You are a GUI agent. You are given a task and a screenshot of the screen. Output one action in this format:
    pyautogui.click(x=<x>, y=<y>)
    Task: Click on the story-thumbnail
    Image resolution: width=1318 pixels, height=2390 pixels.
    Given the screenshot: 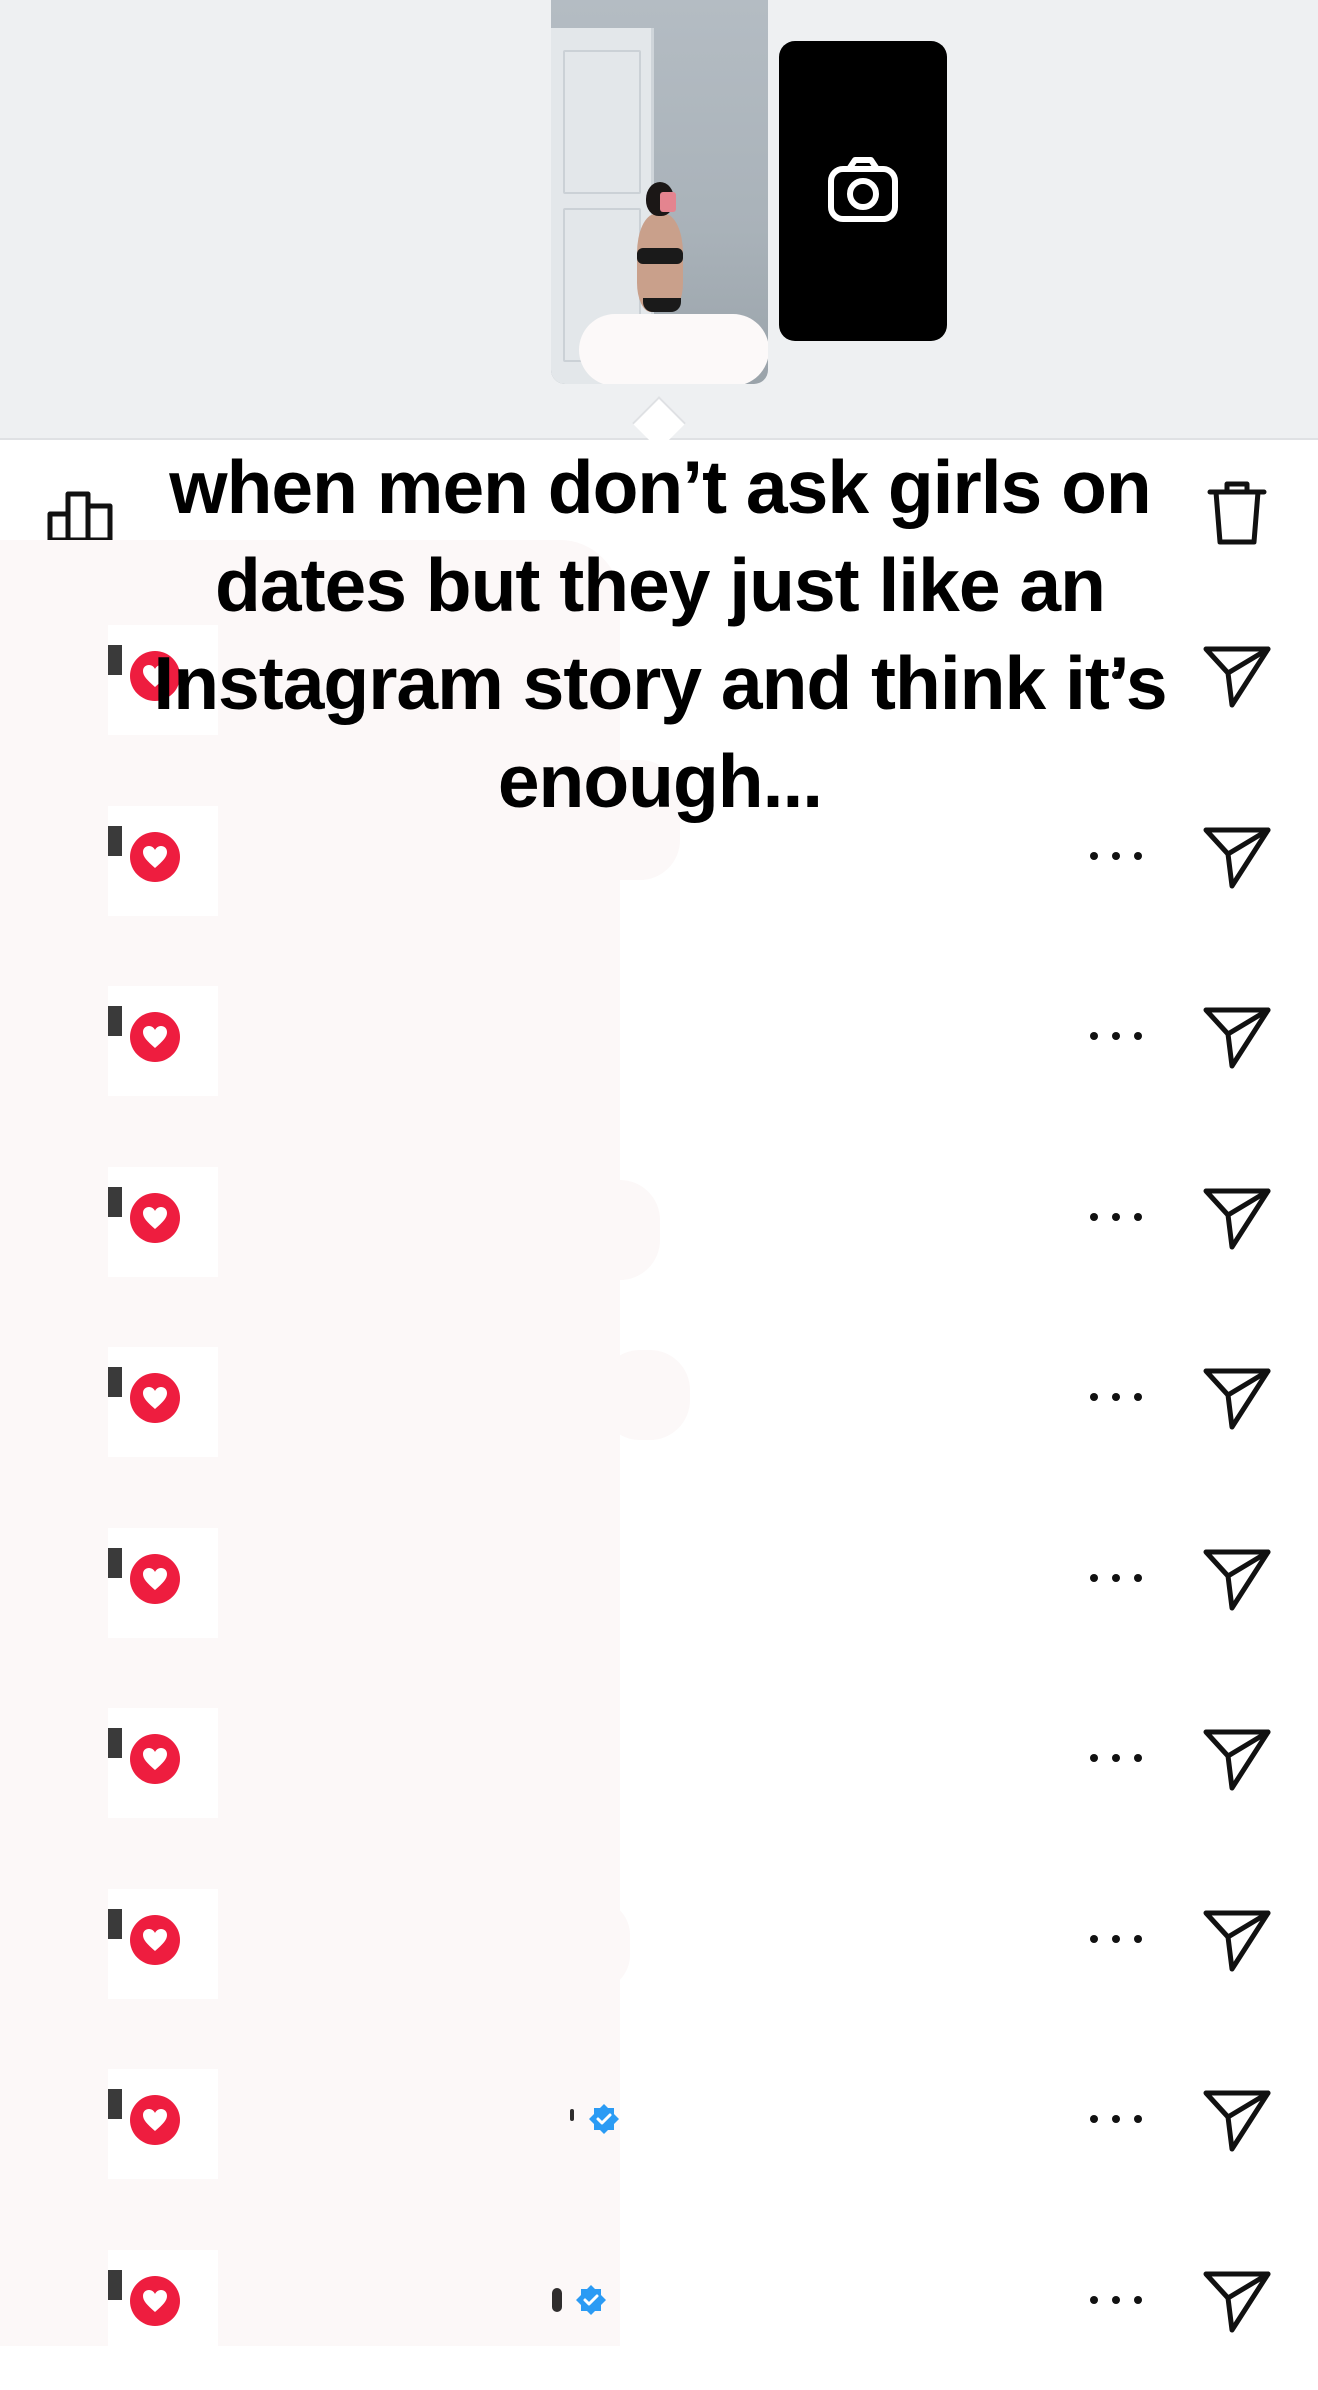 What is the action you would take?
    pyautogui.click(x=659, y=192)
    